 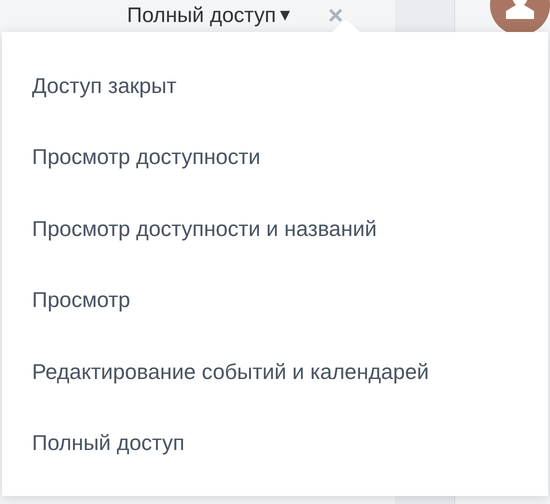 I want to click on menu-item: Полный доступ, so click(x=275, y=443).